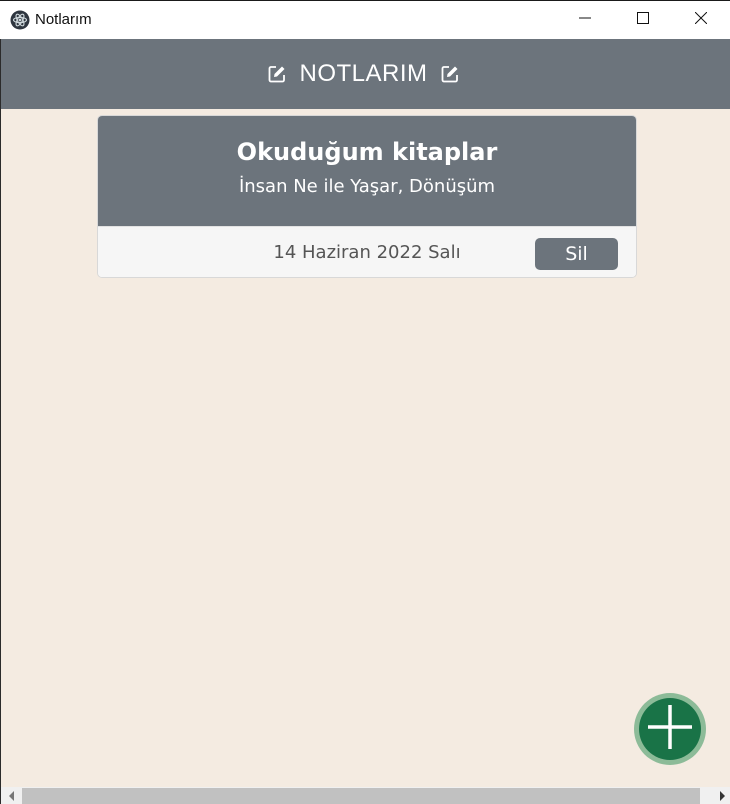 Image resolution: width=730 pixels, height=804 pixels. Describe the element at coordinates (367, 251) in the screenshot. I see `note-card-footer: 14 Haziran 2022 Salı Sil` at that location.